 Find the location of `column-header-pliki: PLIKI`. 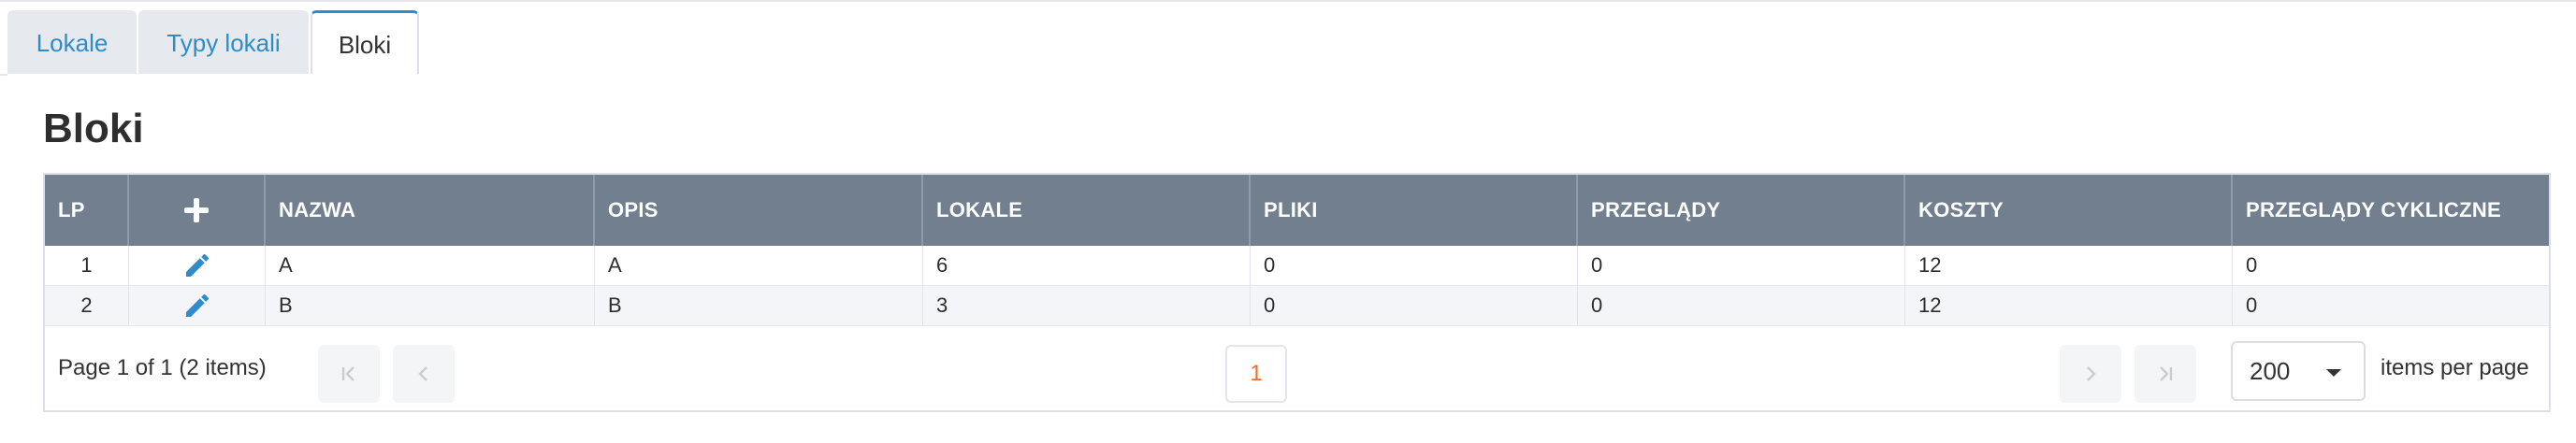

column-header-pliki: PLIKI is located at coordinates (1414, 211).